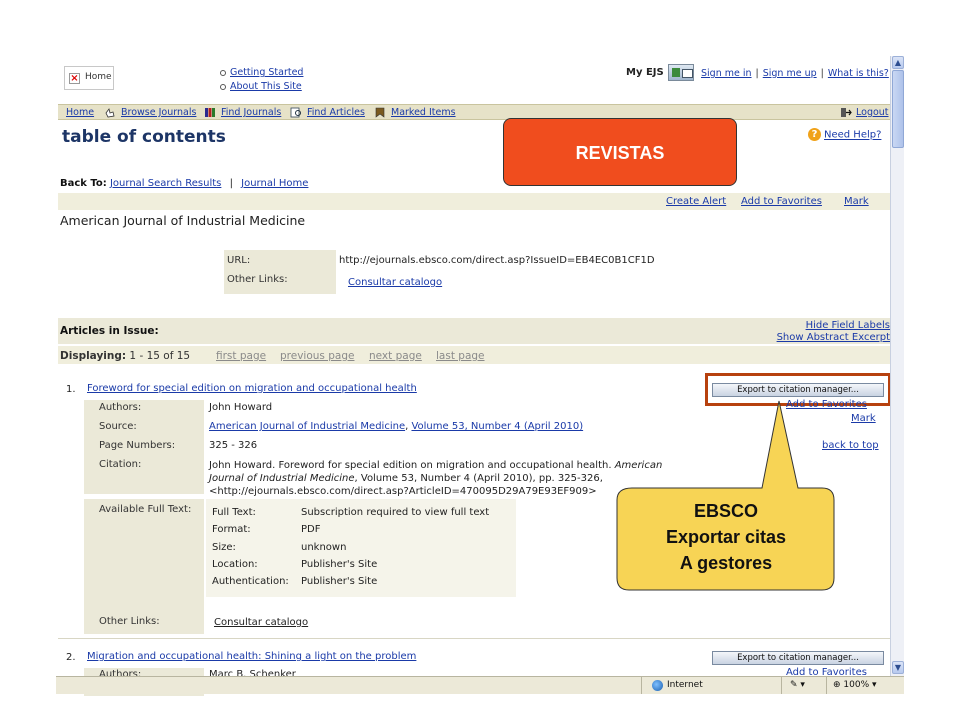 The width and height of the screenshot is (960, 720). I want to click on article-number: 2., so click(71, 657).